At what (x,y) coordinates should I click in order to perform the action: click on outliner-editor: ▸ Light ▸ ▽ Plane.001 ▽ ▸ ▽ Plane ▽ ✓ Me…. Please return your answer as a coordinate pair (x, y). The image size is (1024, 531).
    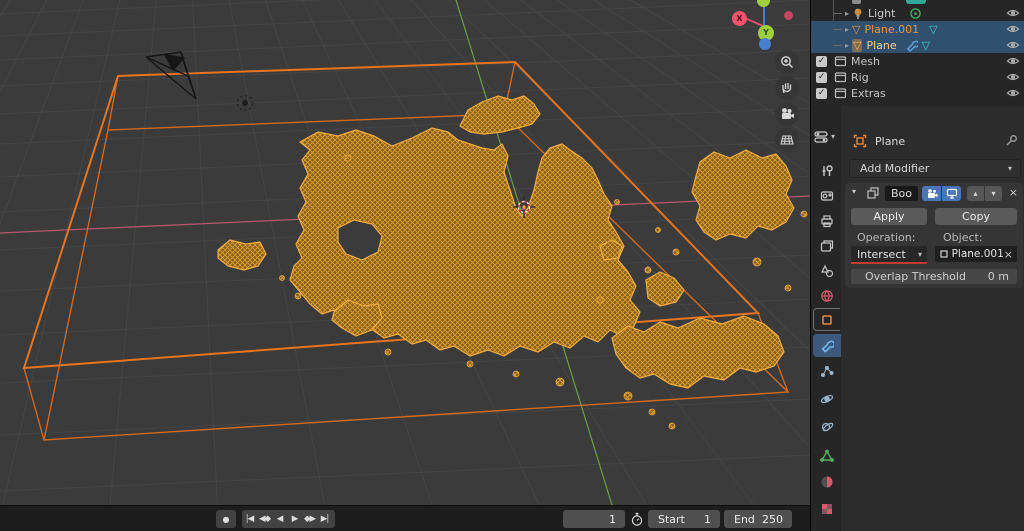
    Looking at the image, I should click on (917, 53).